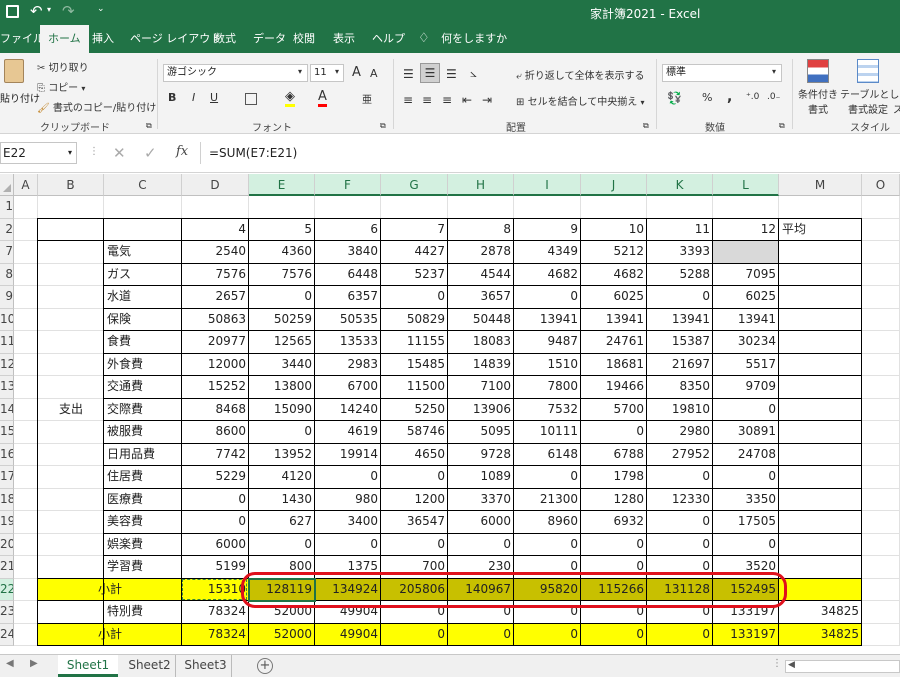  Describe the element at coordinates (614, 500) in the screenshot. I see `expense-value-cell: 1280` at that location.